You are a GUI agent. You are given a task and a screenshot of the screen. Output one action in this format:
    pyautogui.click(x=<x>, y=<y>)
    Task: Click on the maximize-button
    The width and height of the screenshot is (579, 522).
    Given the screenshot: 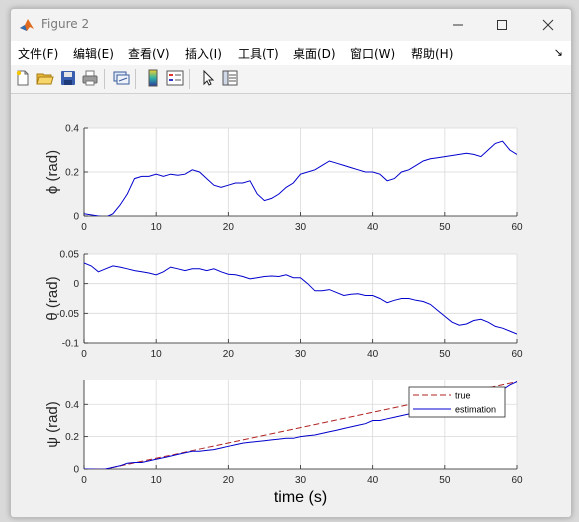 What is the action you would take?
    pyautogui.click(x=502, y=25)
    